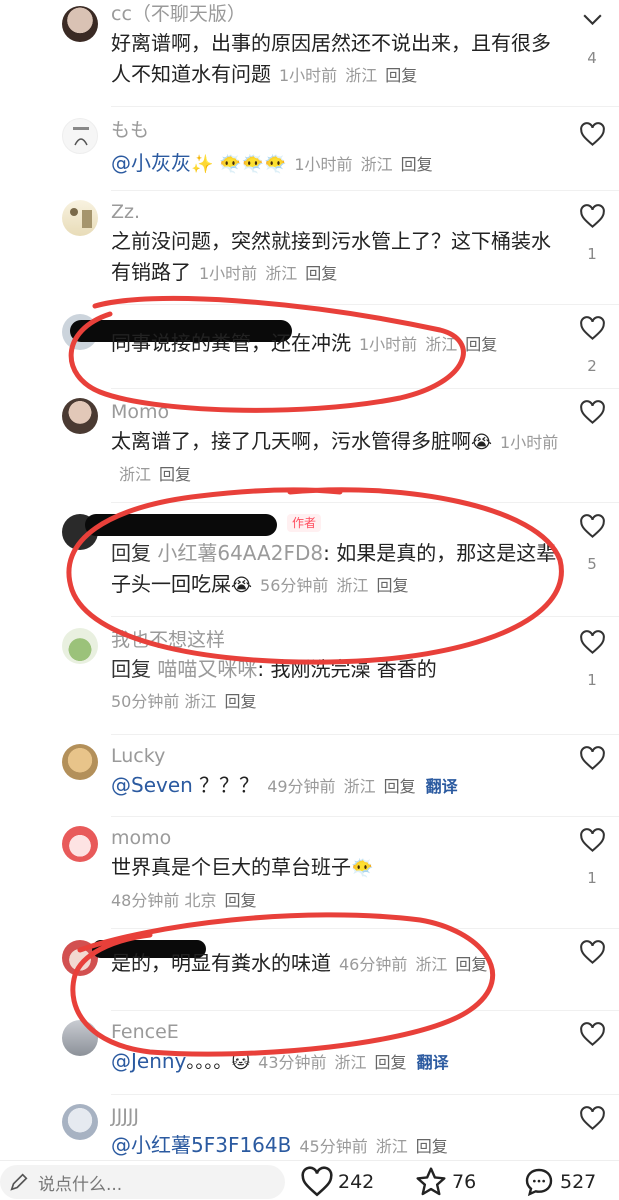 This screenshot has height=1200, width=619. Describe the element at coordinates (309, 678) in the screenshot. I see `comment-item: 我也不想这样 回复 喵喵又咪咪: 我刚洗完澡 香香的 50分钟前 浙江 回复 1` at that location.